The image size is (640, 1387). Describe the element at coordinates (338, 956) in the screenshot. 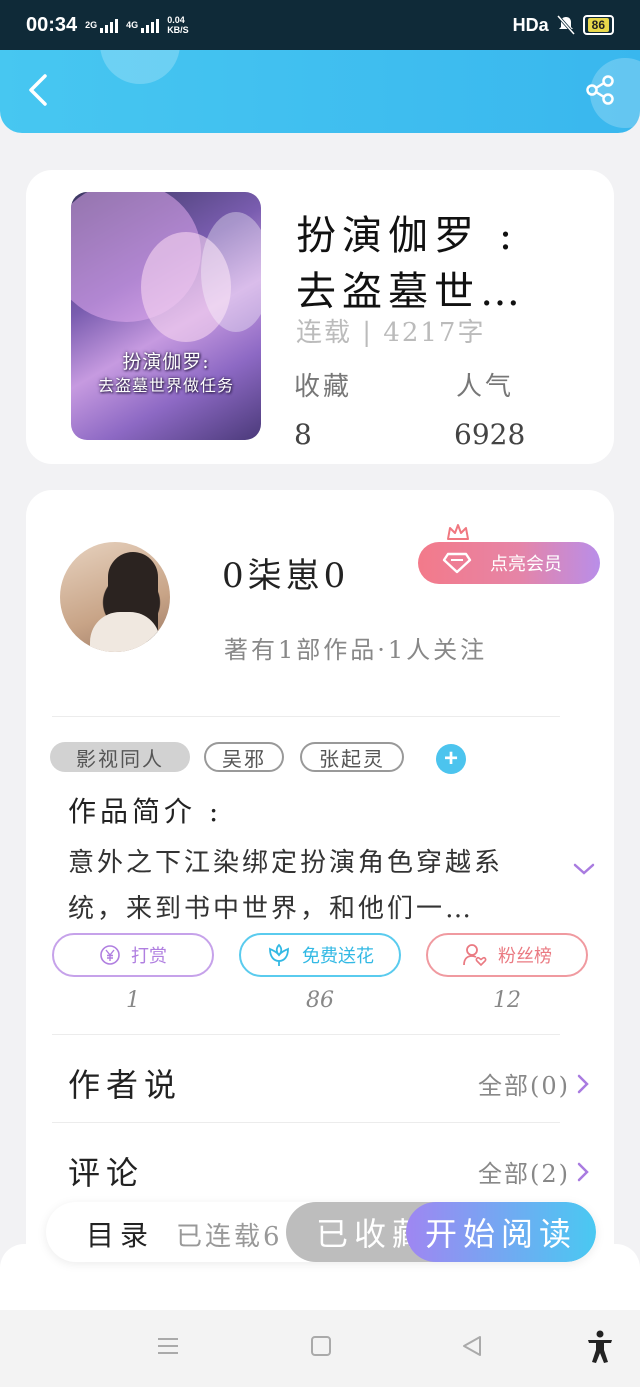

I see `send-flower-label: 免费送花` at that location.